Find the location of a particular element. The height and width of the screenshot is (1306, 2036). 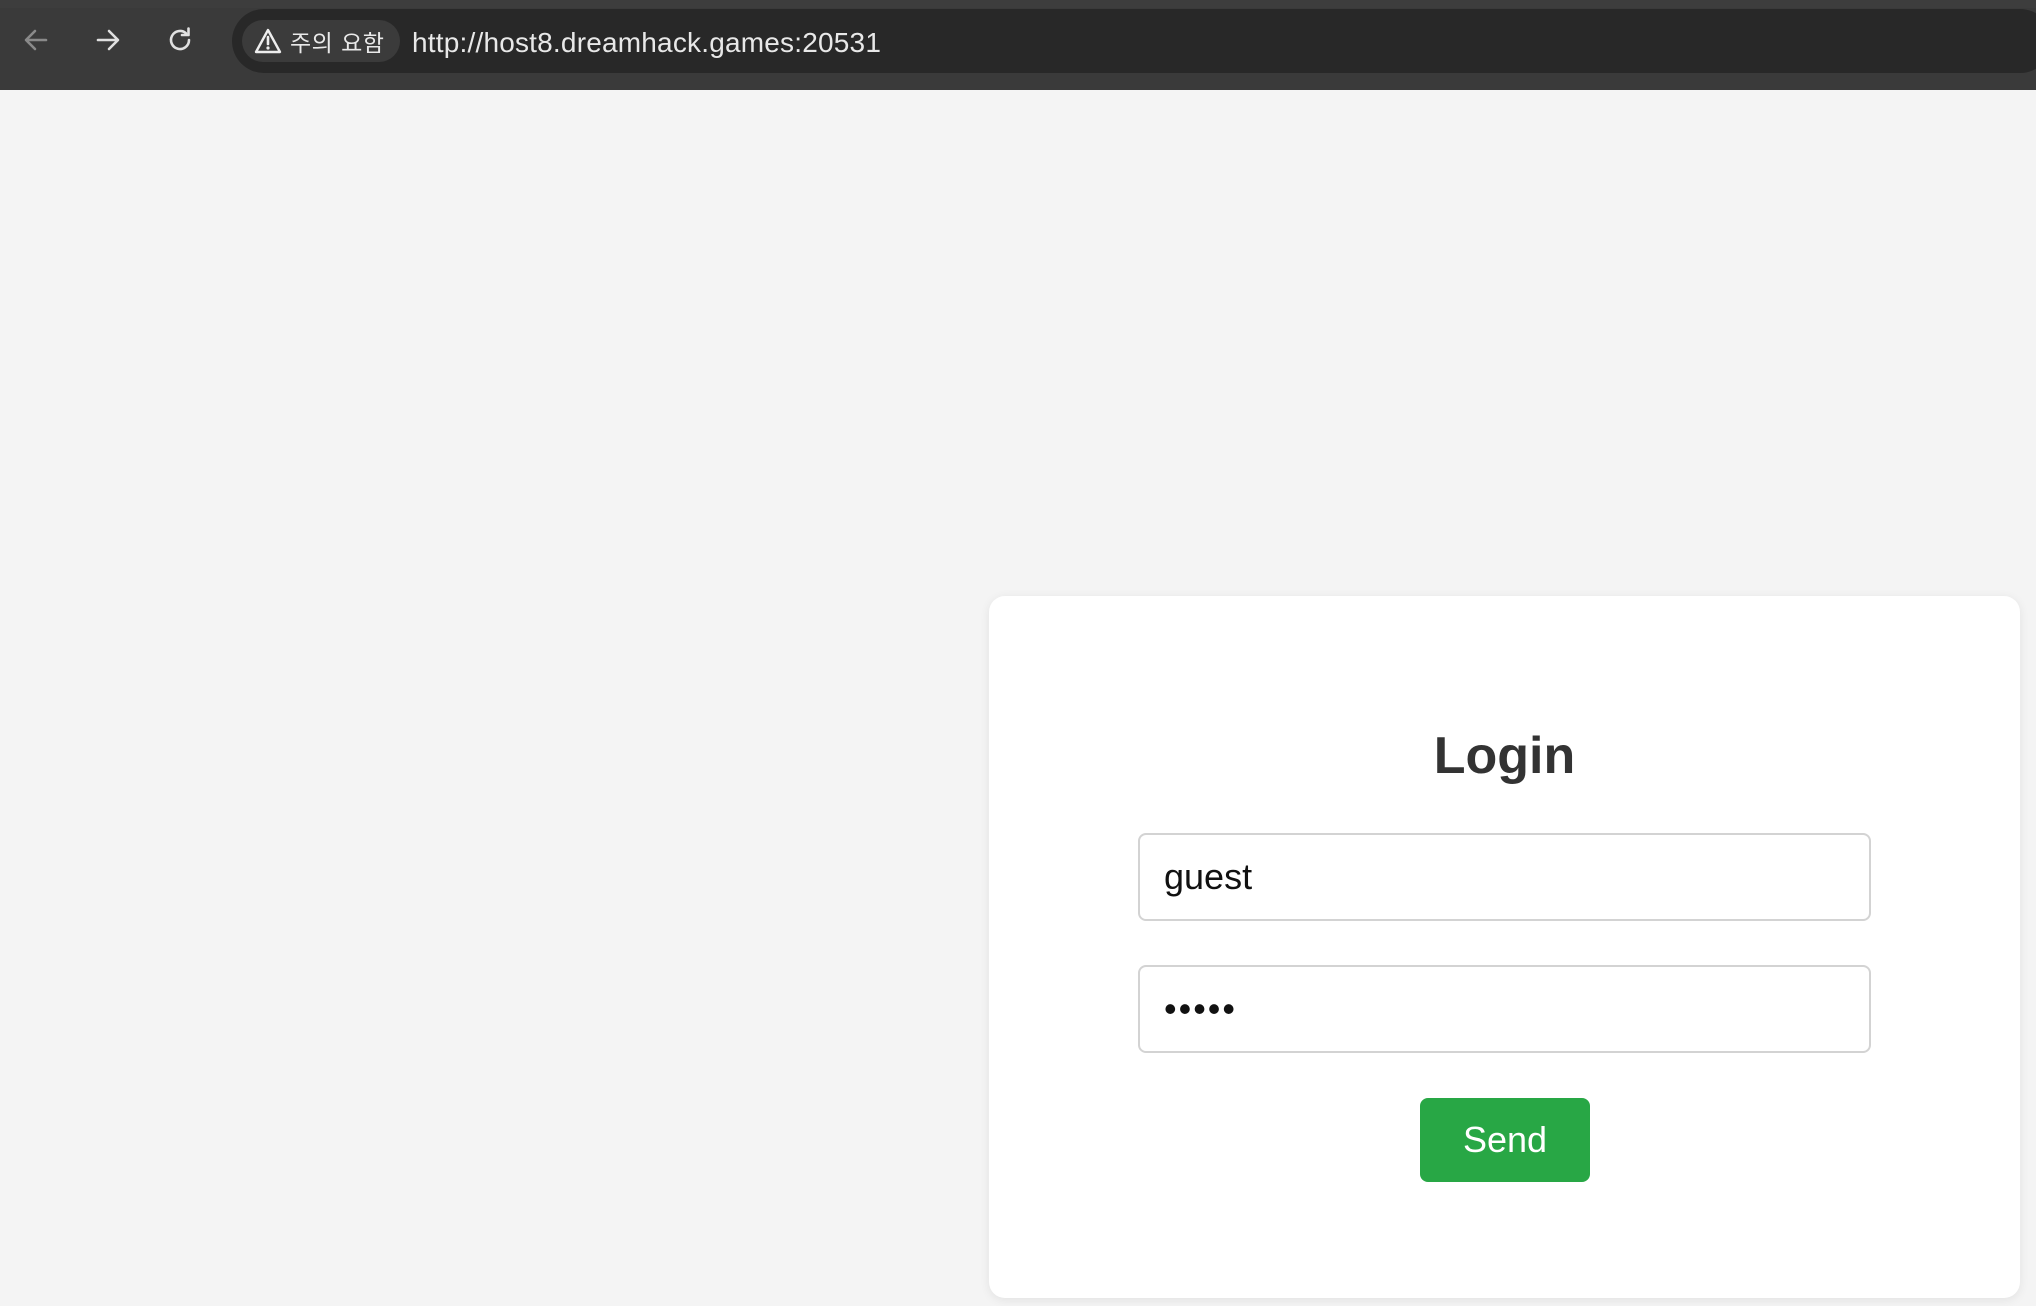

browser-toolbar: 주의 요함 http://host8.dreamhack.games:20531 is located at coordinates (1018, 45).